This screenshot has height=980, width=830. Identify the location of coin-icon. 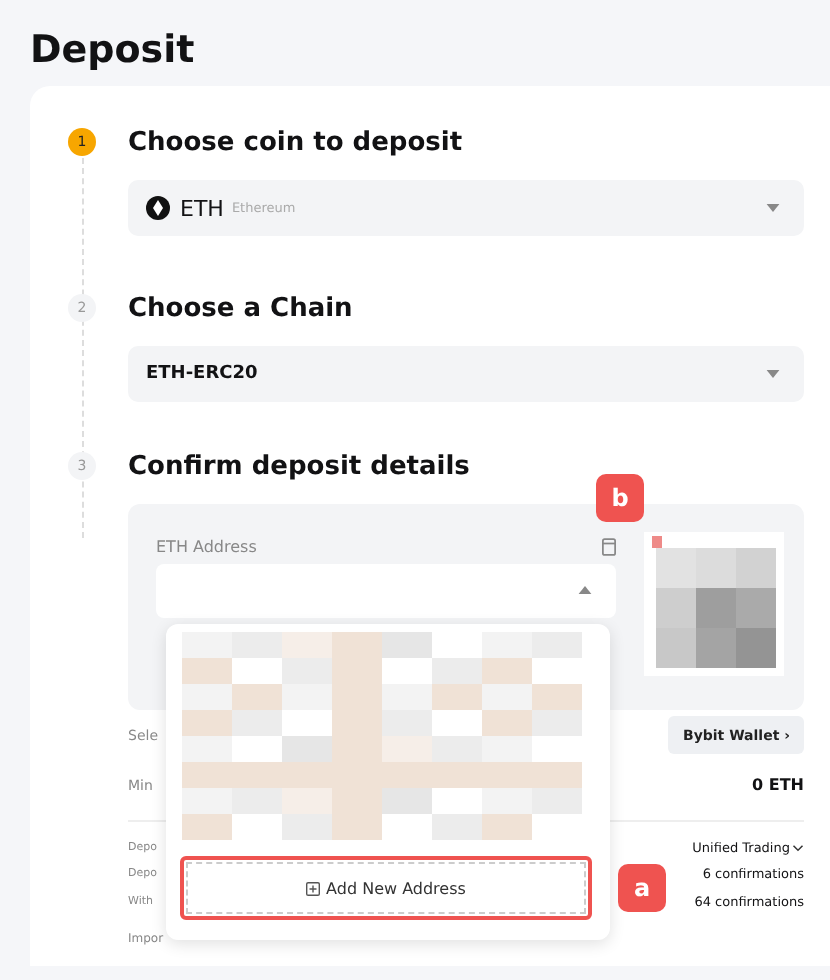
(158, 208).